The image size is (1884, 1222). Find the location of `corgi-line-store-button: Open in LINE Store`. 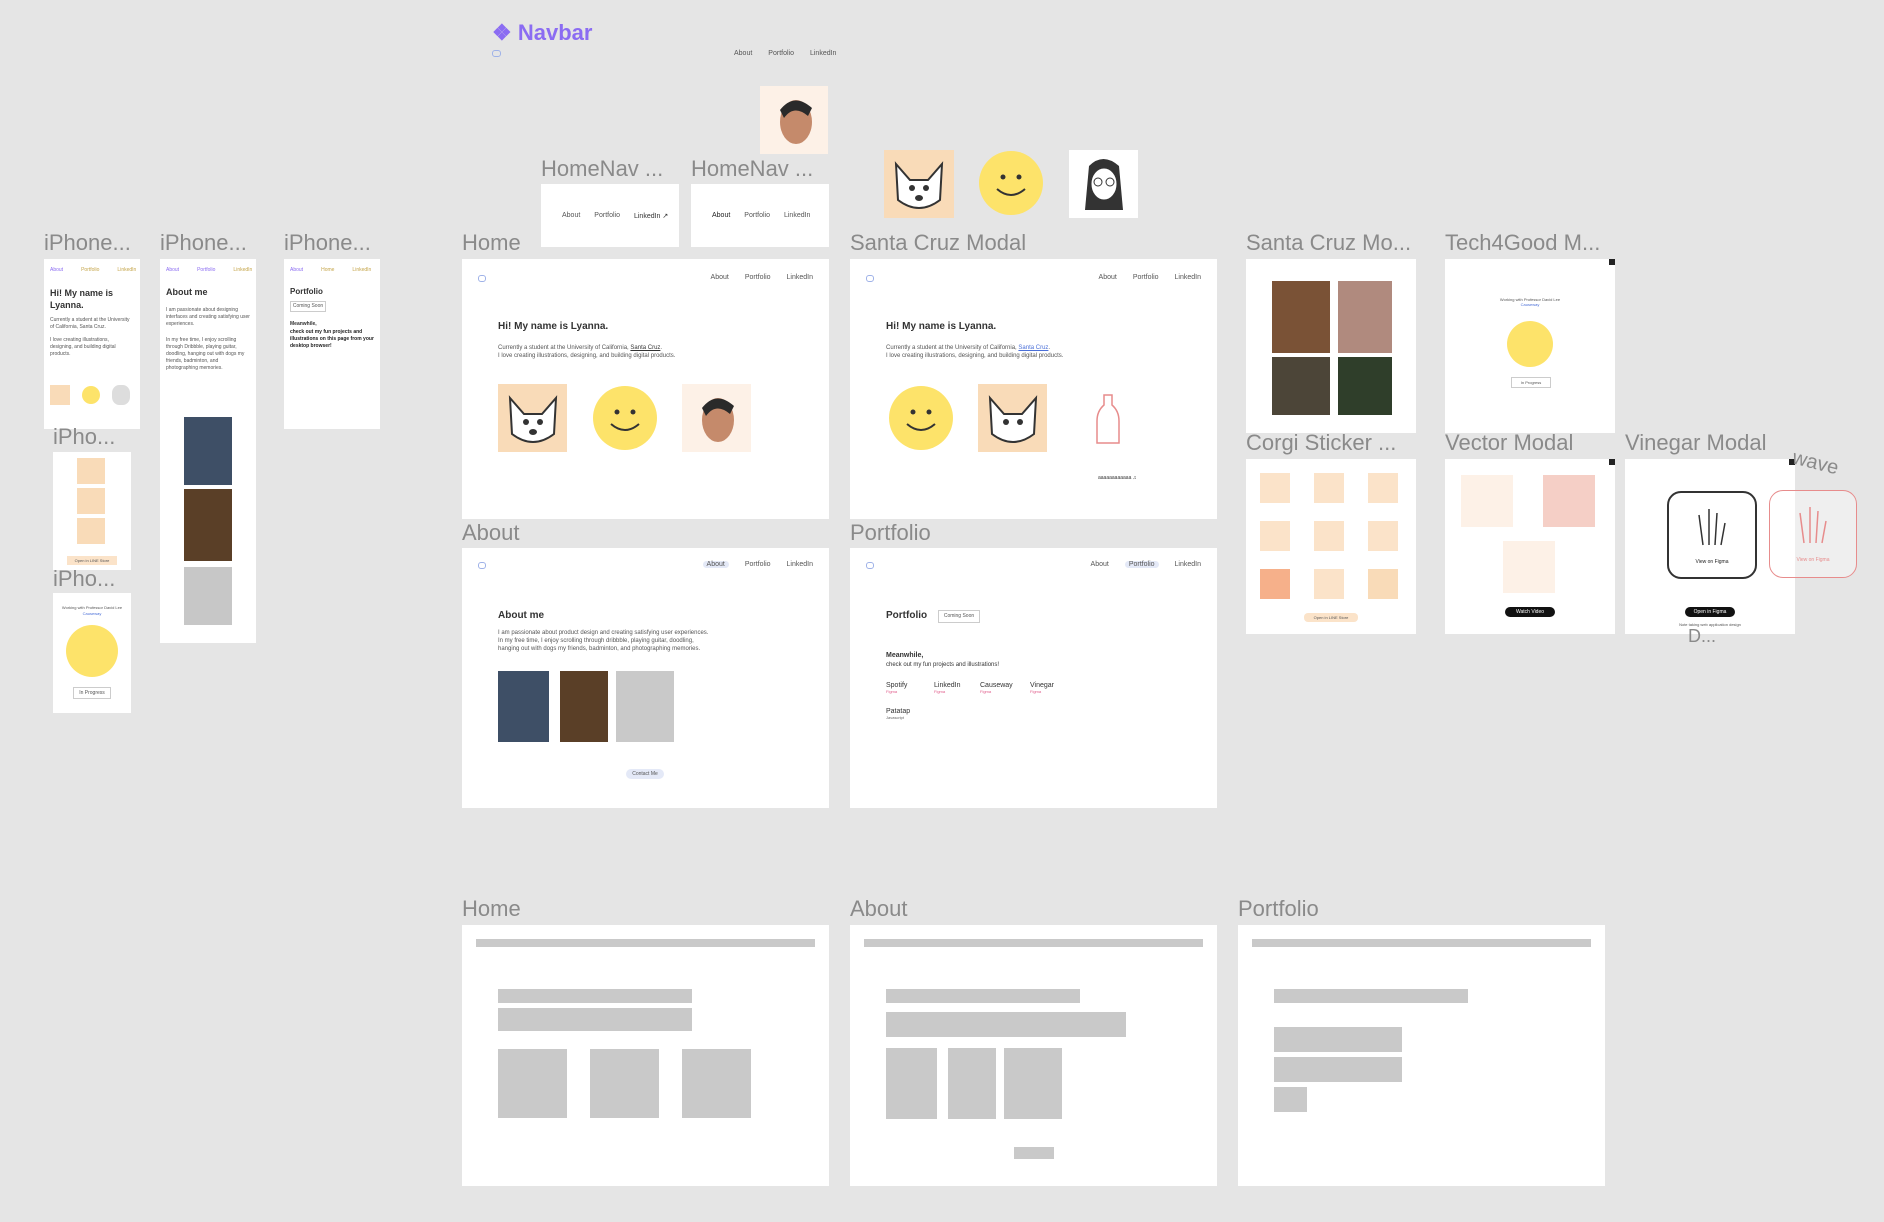

corgi-line-store-button: Open in LINE Store is located at coordinates (1331, 617).